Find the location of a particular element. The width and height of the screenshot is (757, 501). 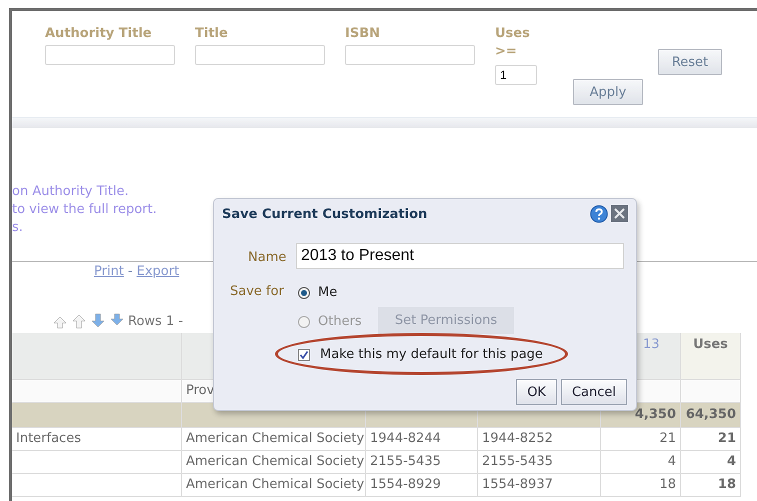

next-page-icon is located at coordinates (98, 321).